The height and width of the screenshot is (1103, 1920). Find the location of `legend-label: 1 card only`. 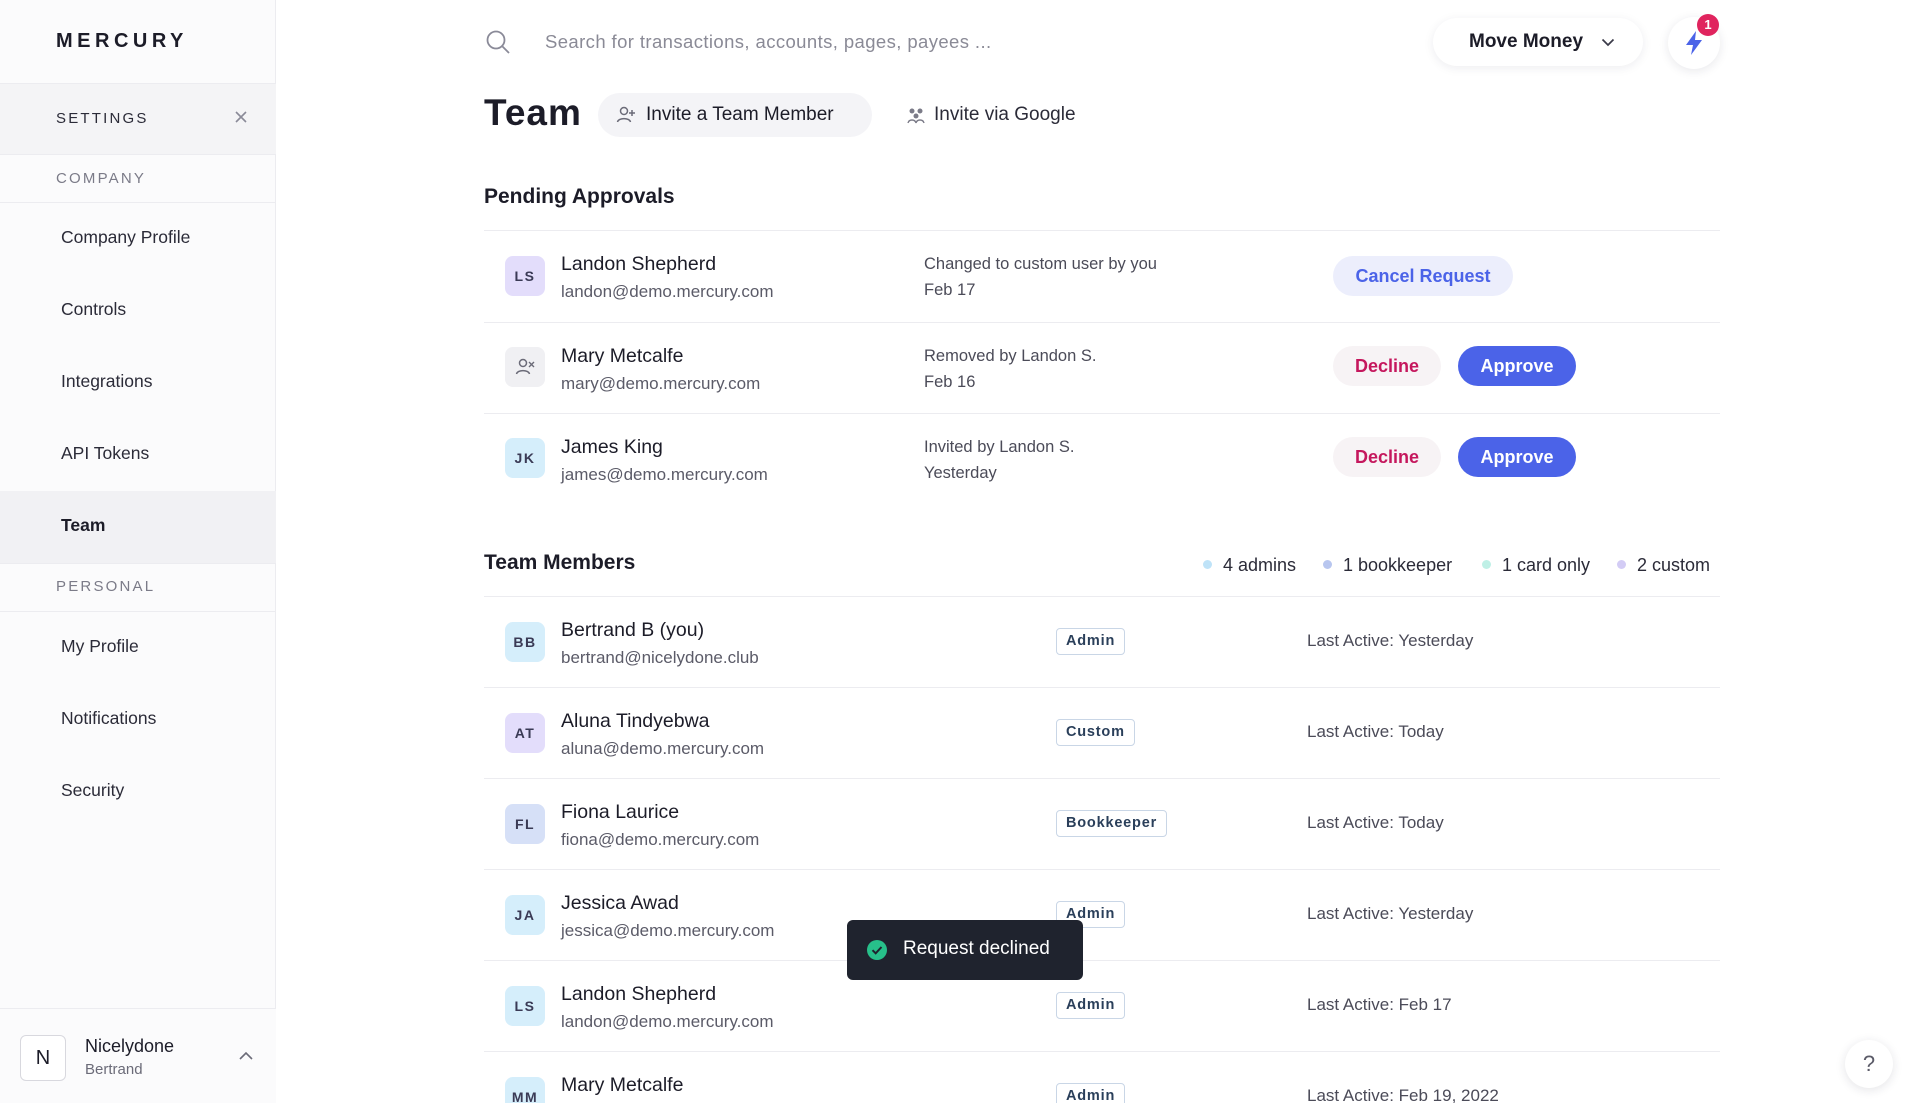

legend-label: 1 card only is located at coordinates (1546, 565).